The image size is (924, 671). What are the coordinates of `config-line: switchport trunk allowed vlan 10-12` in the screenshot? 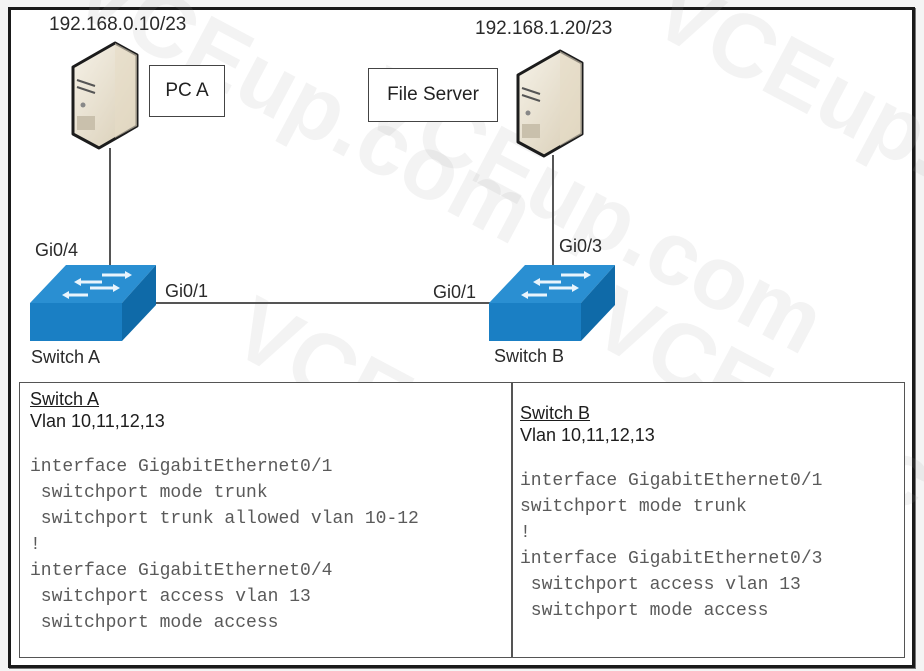 It's located at (224, 519).